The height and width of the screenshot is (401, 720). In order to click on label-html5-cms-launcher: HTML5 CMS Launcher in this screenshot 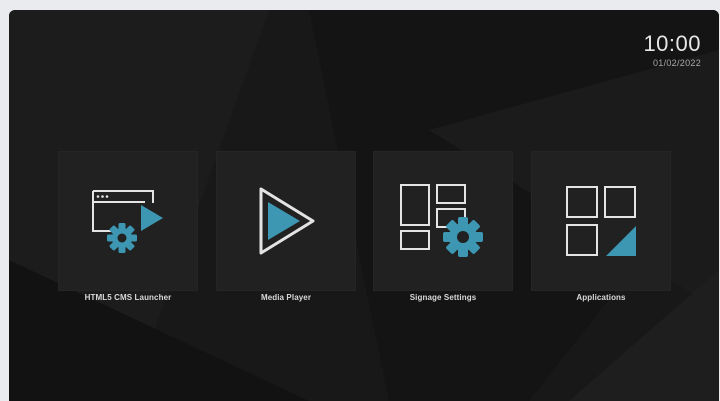, I will do `click(128, 297)`.